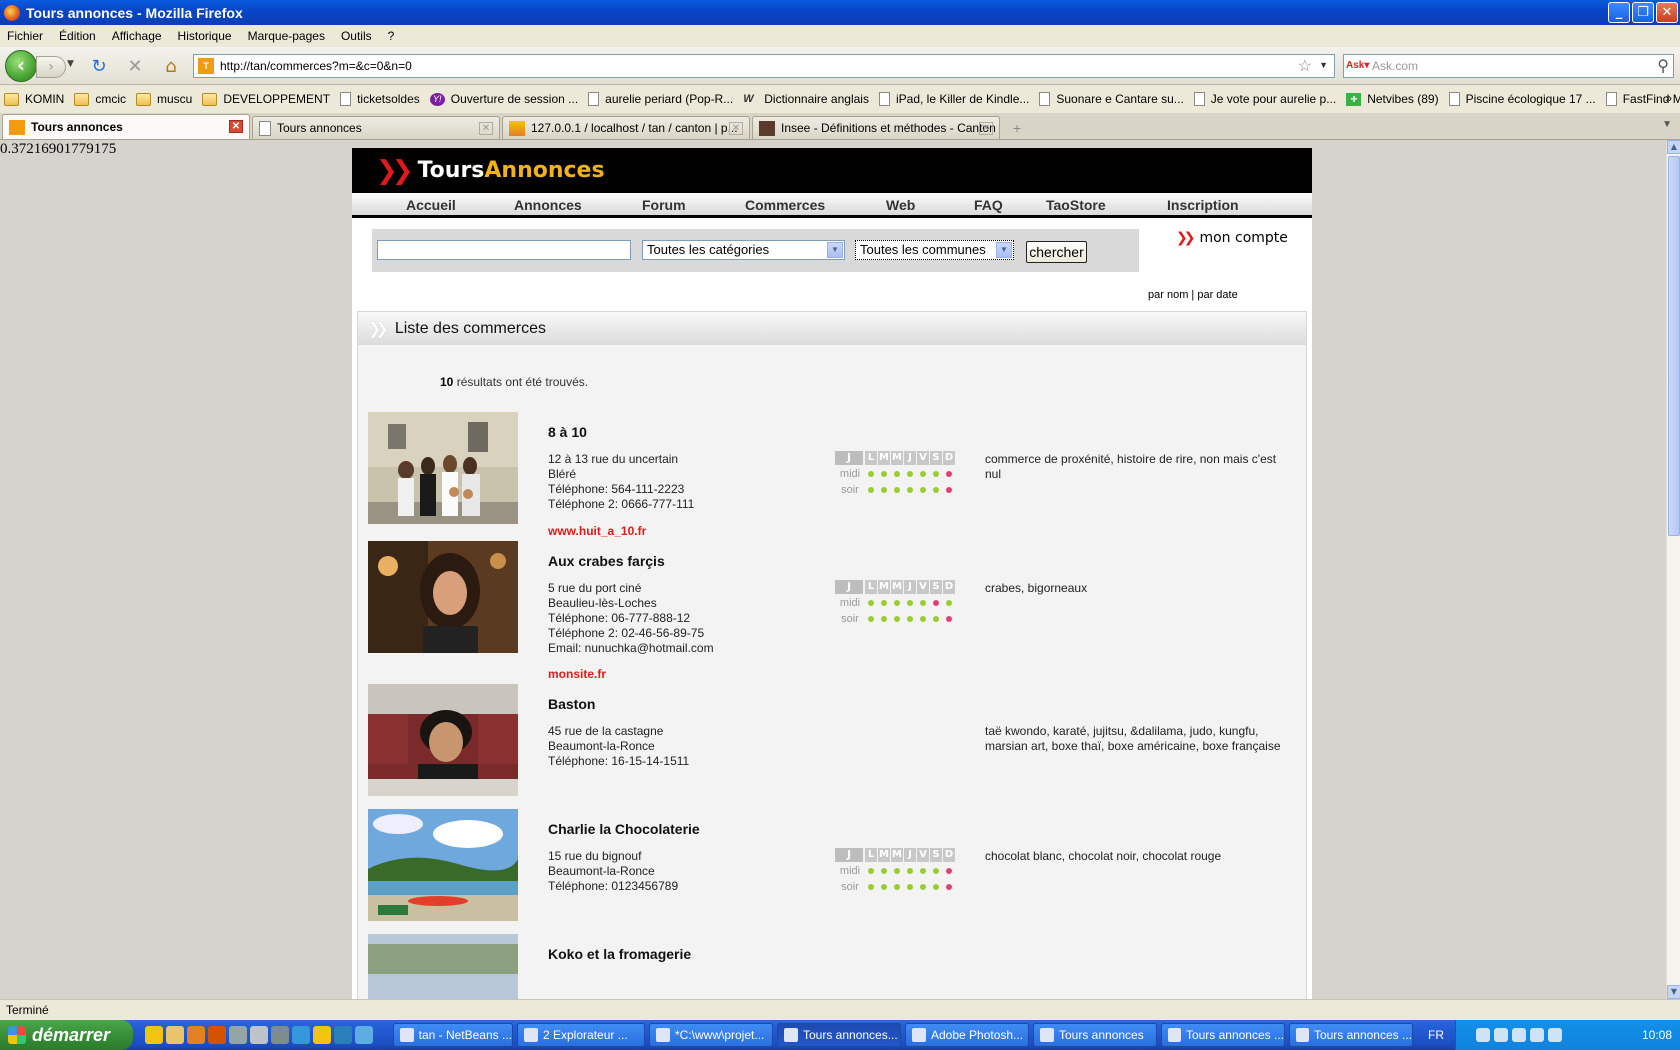 This screenshot has width=1680, height=1050. I want to click on stop-icon: ✕, so click(135, 67).